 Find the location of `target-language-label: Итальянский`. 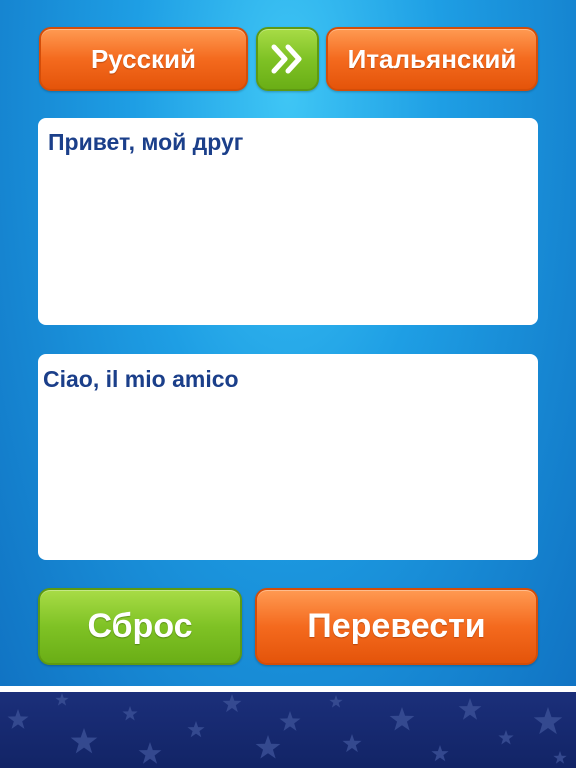

target-language-label: Итальянский is located at coordinates (432, 58).